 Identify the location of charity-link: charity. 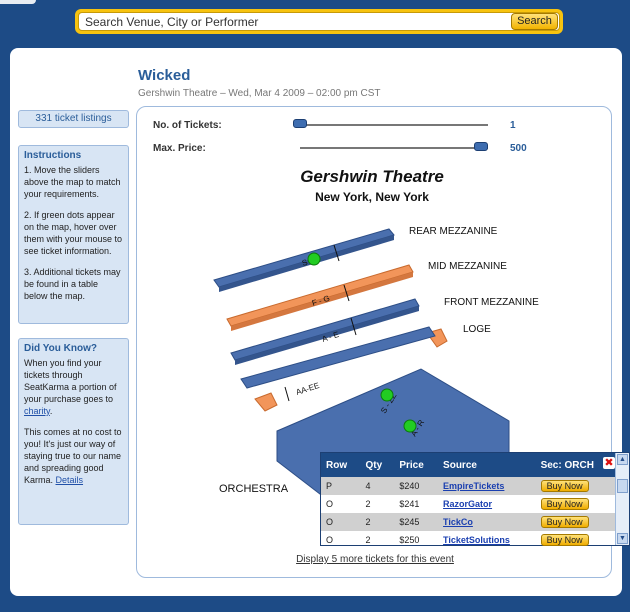
(37, 411).